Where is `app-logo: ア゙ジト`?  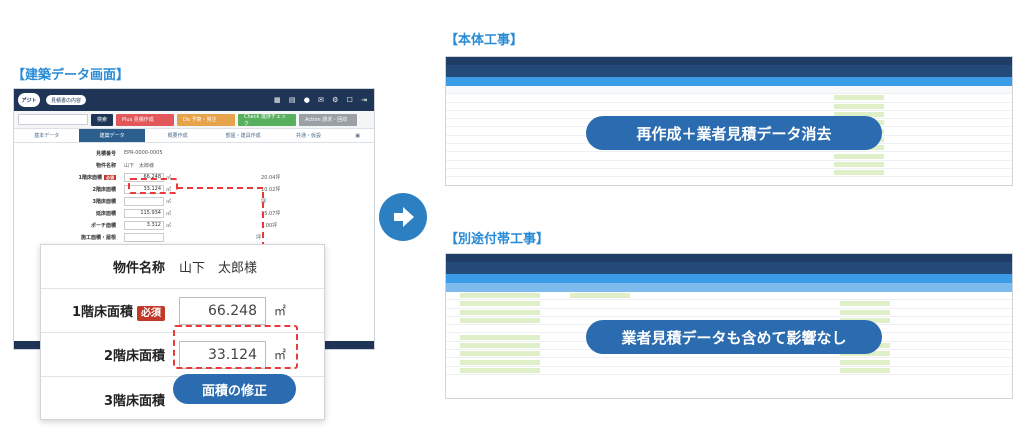
app-logo: ア゙ジト is located at coordinates (29, 100).